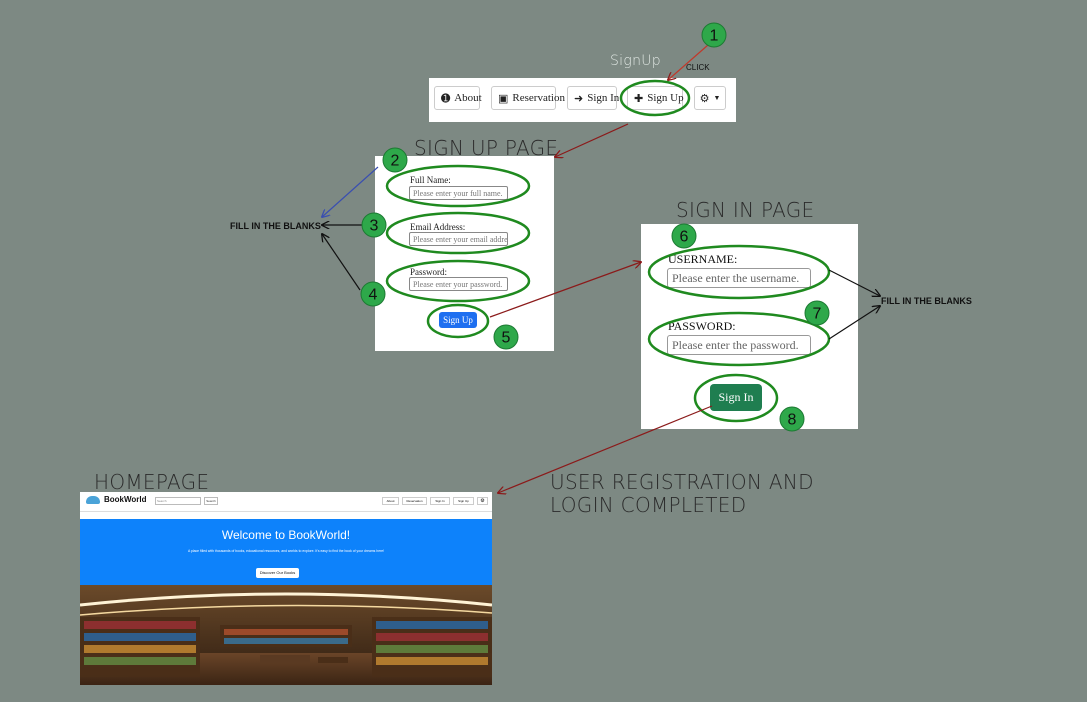  I want to click on step-number-5: 5, so click(506, 338).